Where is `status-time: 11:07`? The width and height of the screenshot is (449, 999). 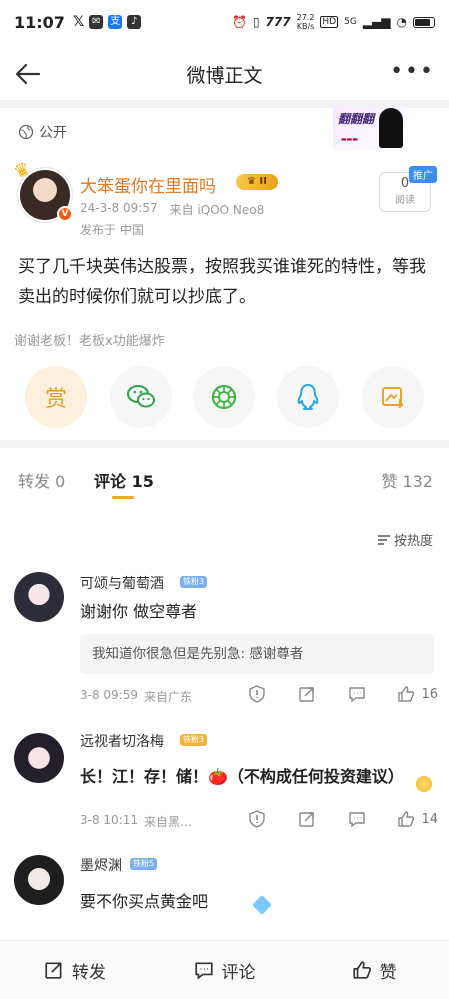
status-time: 11:07 is located at coordinates (39, 22).